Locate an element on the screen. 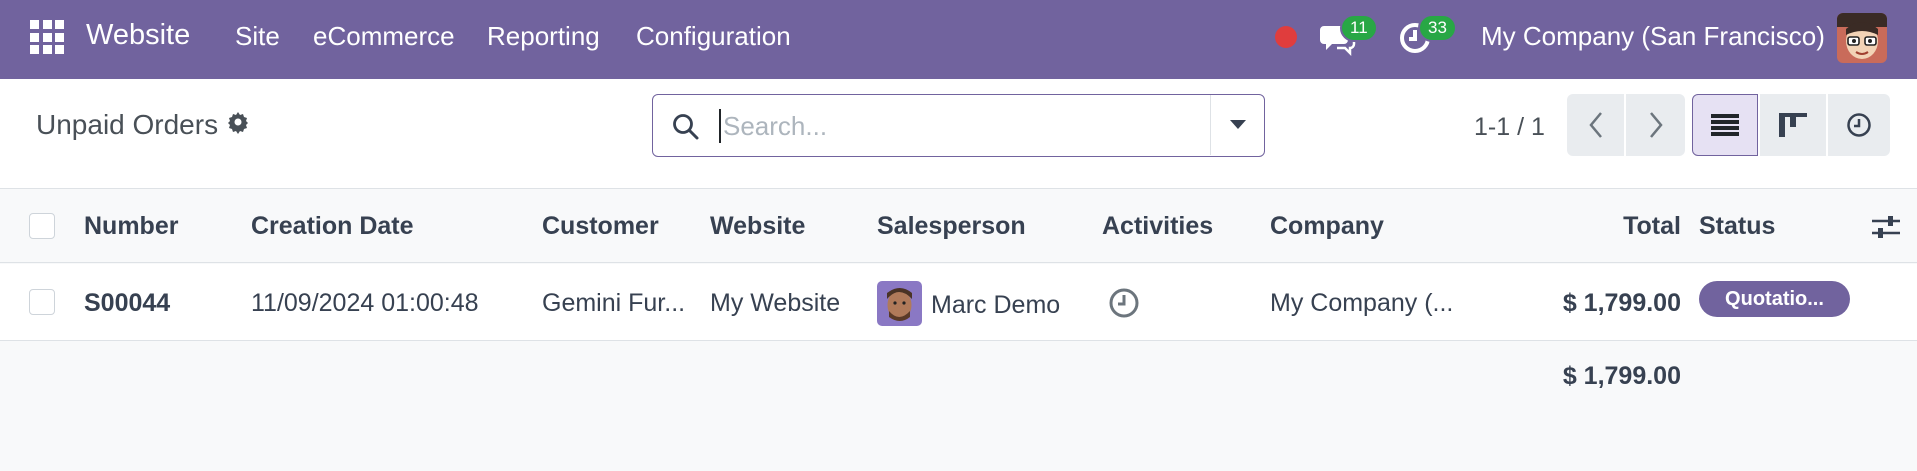 The width and height of the screenshot is (1917, 471). activity-clock-icon is located at coordinates (1124, 305).